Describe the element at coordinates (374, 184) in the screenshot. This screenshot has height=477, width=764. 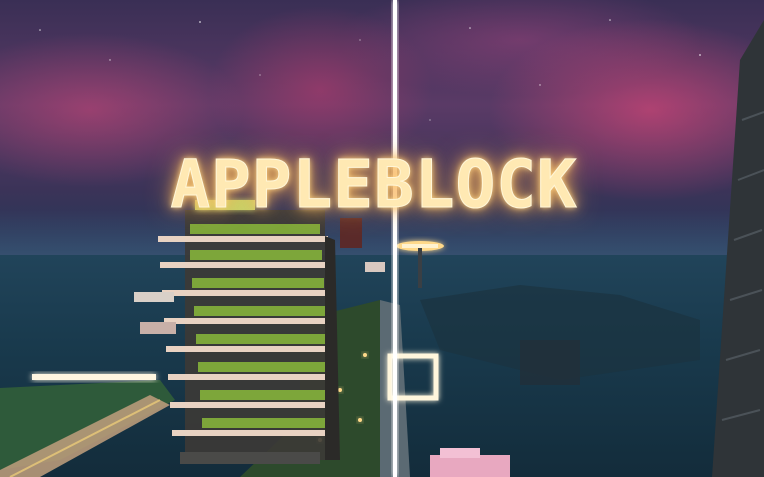
I see `appleblock-glowstone-sign: APPLEBLOCK` at that location.